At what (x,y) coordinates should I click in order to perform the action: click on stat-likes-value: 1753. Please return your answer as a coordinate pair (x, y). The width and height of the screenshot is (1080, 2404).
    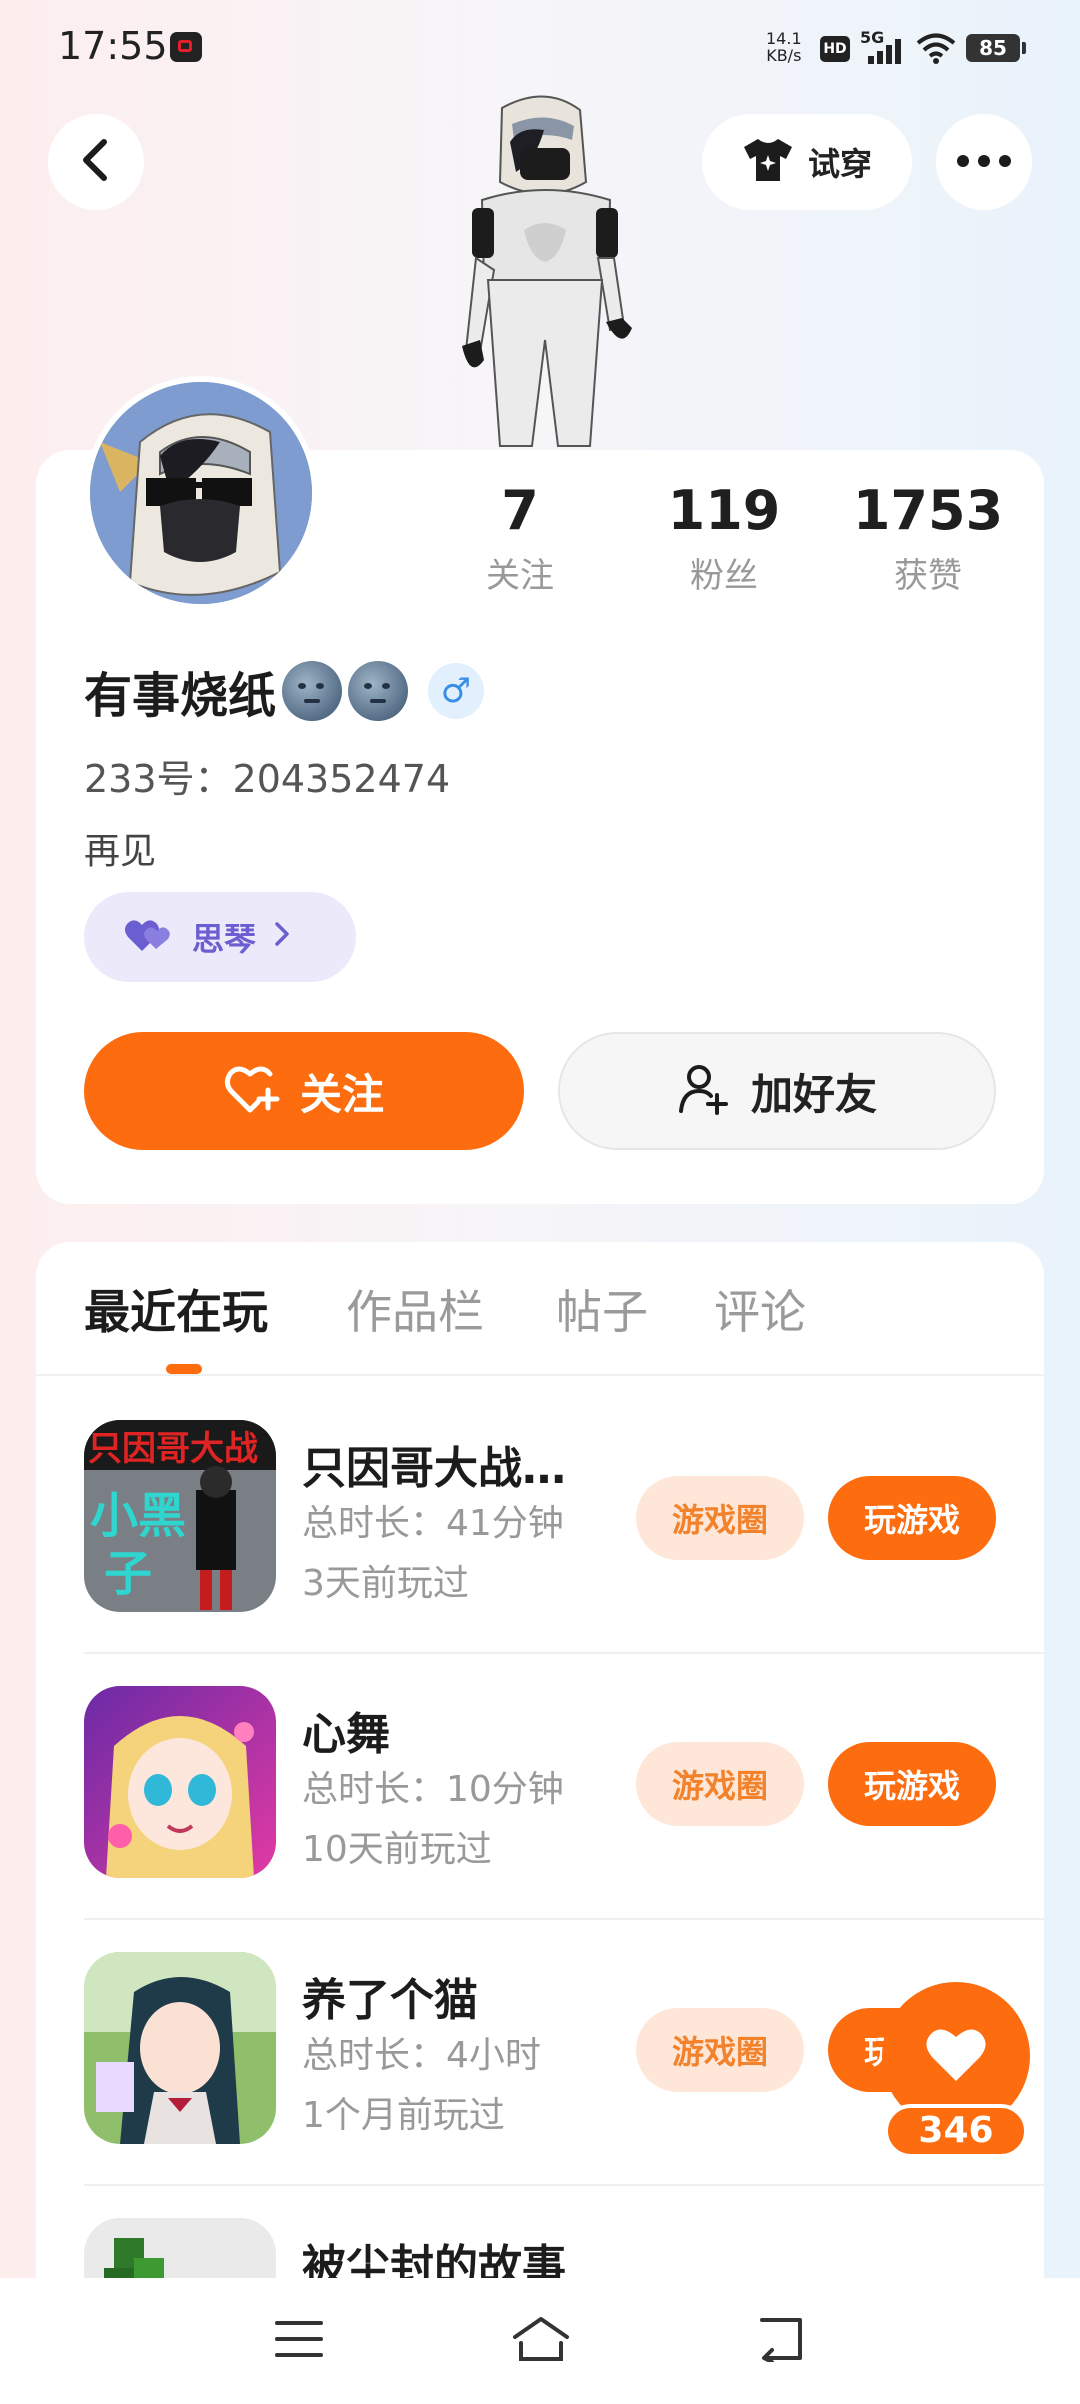
    Looking at the image, I should click on (928, 510).